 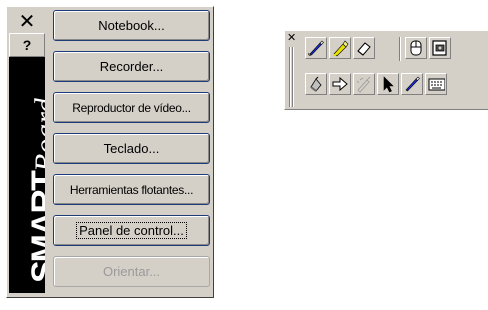 What do you see at coordinates (35, 227) in the screenshot?
I see `brand-smart-text: SMART` at bounding box center [35, 227].